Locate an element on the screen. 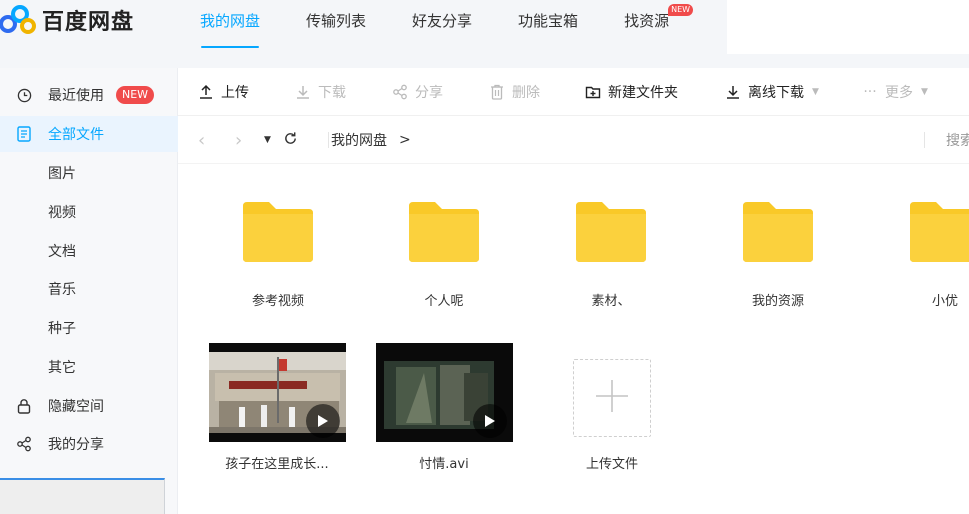 The width and height of the screenshot is (969, 514). folder-name: 我的资源 is located at coordinates (777, 301).